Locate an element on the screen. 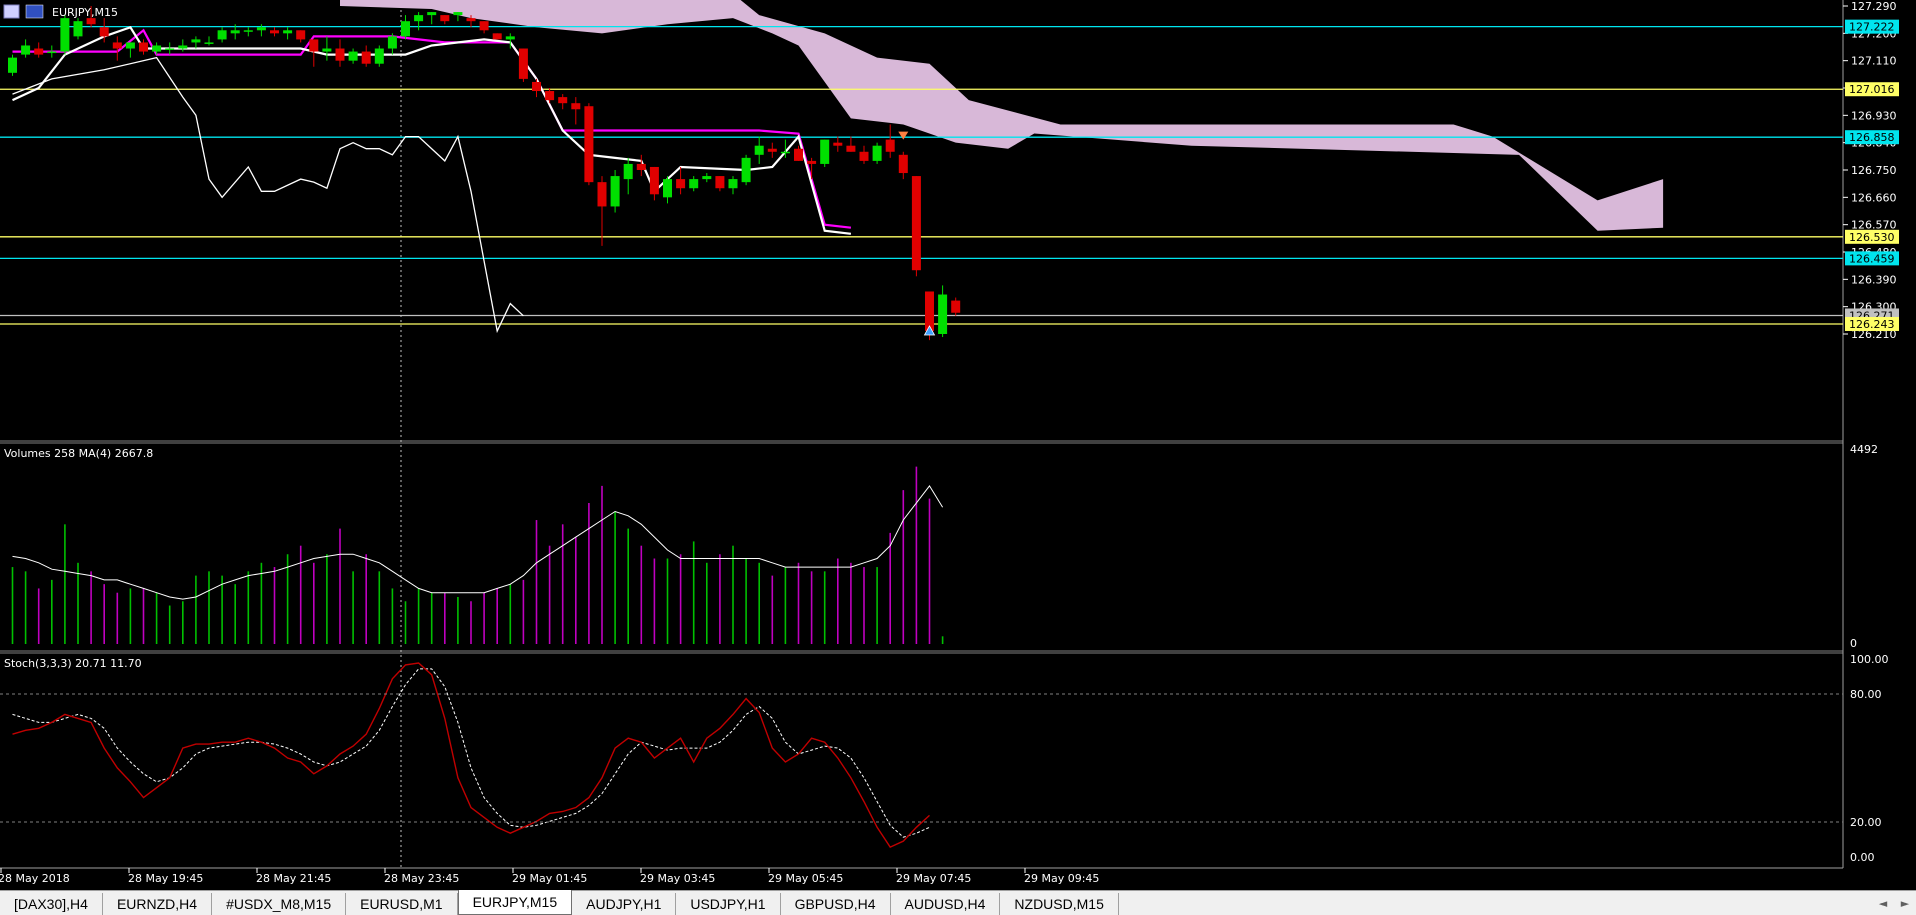  tab-usdx-m15: #USDX_M8,M15 is located at coordinates (279, 904).